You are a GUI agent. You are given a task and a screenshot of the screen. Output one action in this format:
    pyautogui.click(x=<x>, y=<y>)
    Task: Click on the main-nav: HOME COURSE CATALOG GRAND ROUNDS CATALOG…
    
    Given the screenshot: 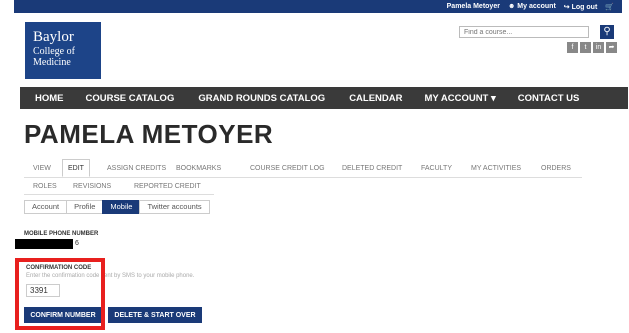 What is the action you would take?
    pyautogui.click(x=324, y=98)
    